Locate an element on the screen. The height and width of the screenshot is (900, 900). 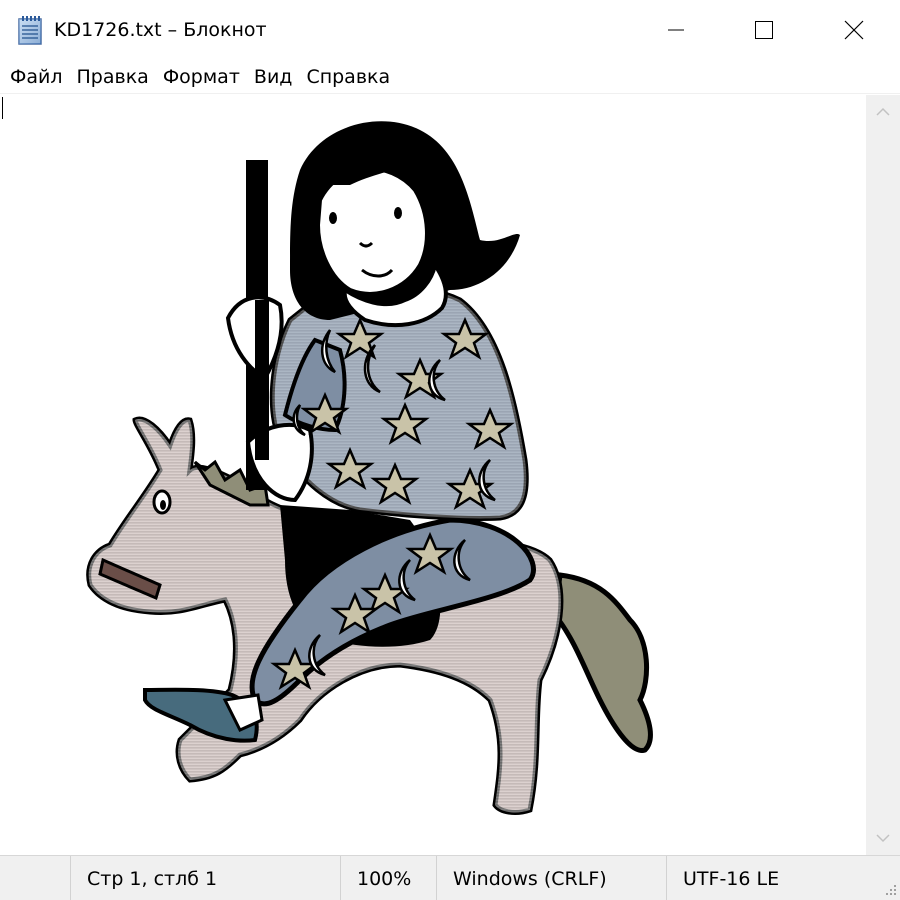
menu-edit: Правка is located at coordinates (113, 77).